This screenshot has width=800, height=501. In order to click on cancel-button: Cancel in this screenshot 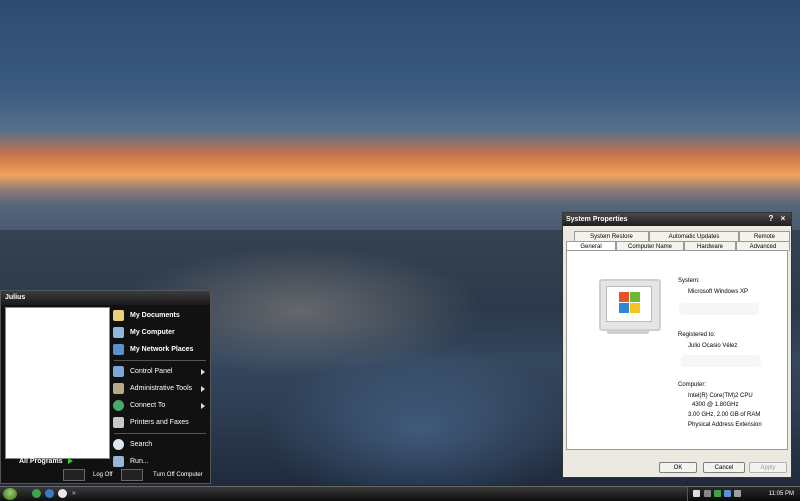, I will do `click(724, 467)`.